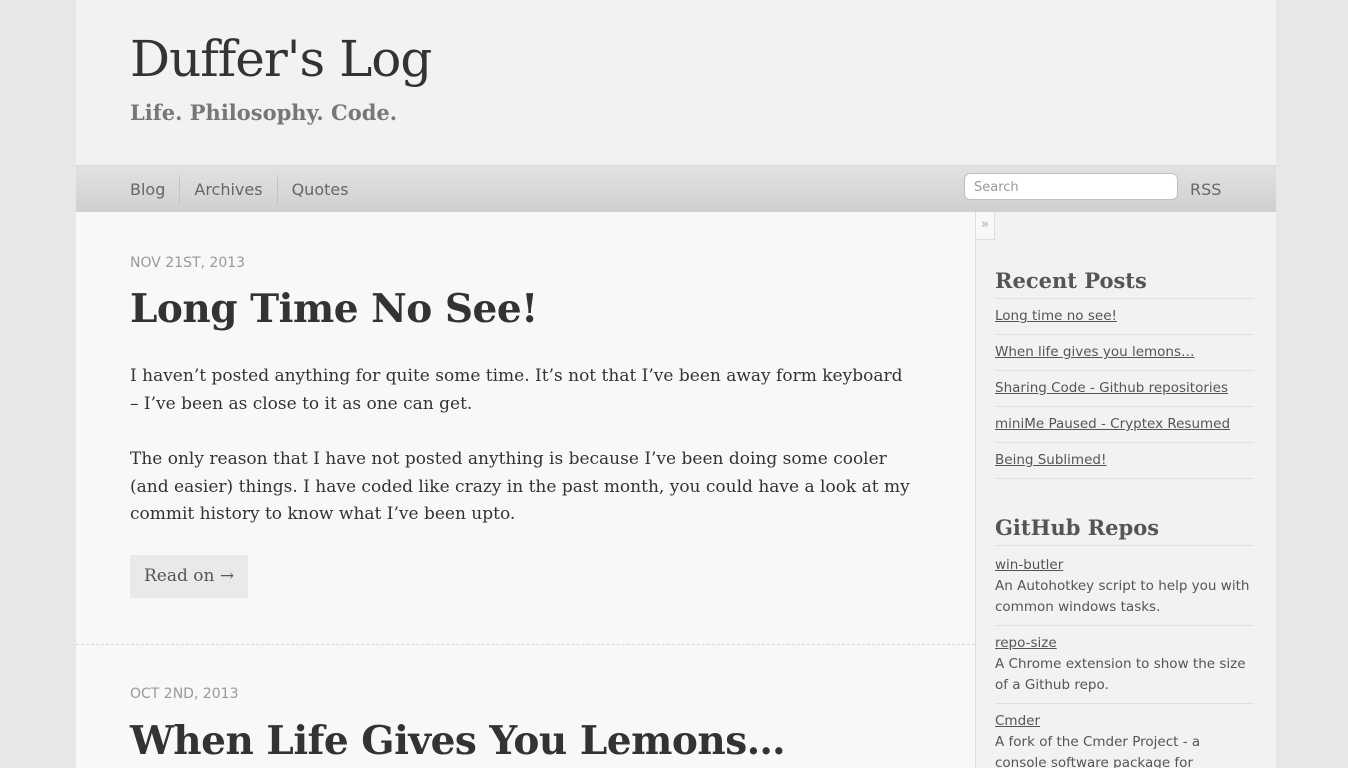 The image size is (1348, 768). Describe the element at coordinates (1124, 283) in the screenshot. I see `recent-posts-heading: Recent Posts` at that location.